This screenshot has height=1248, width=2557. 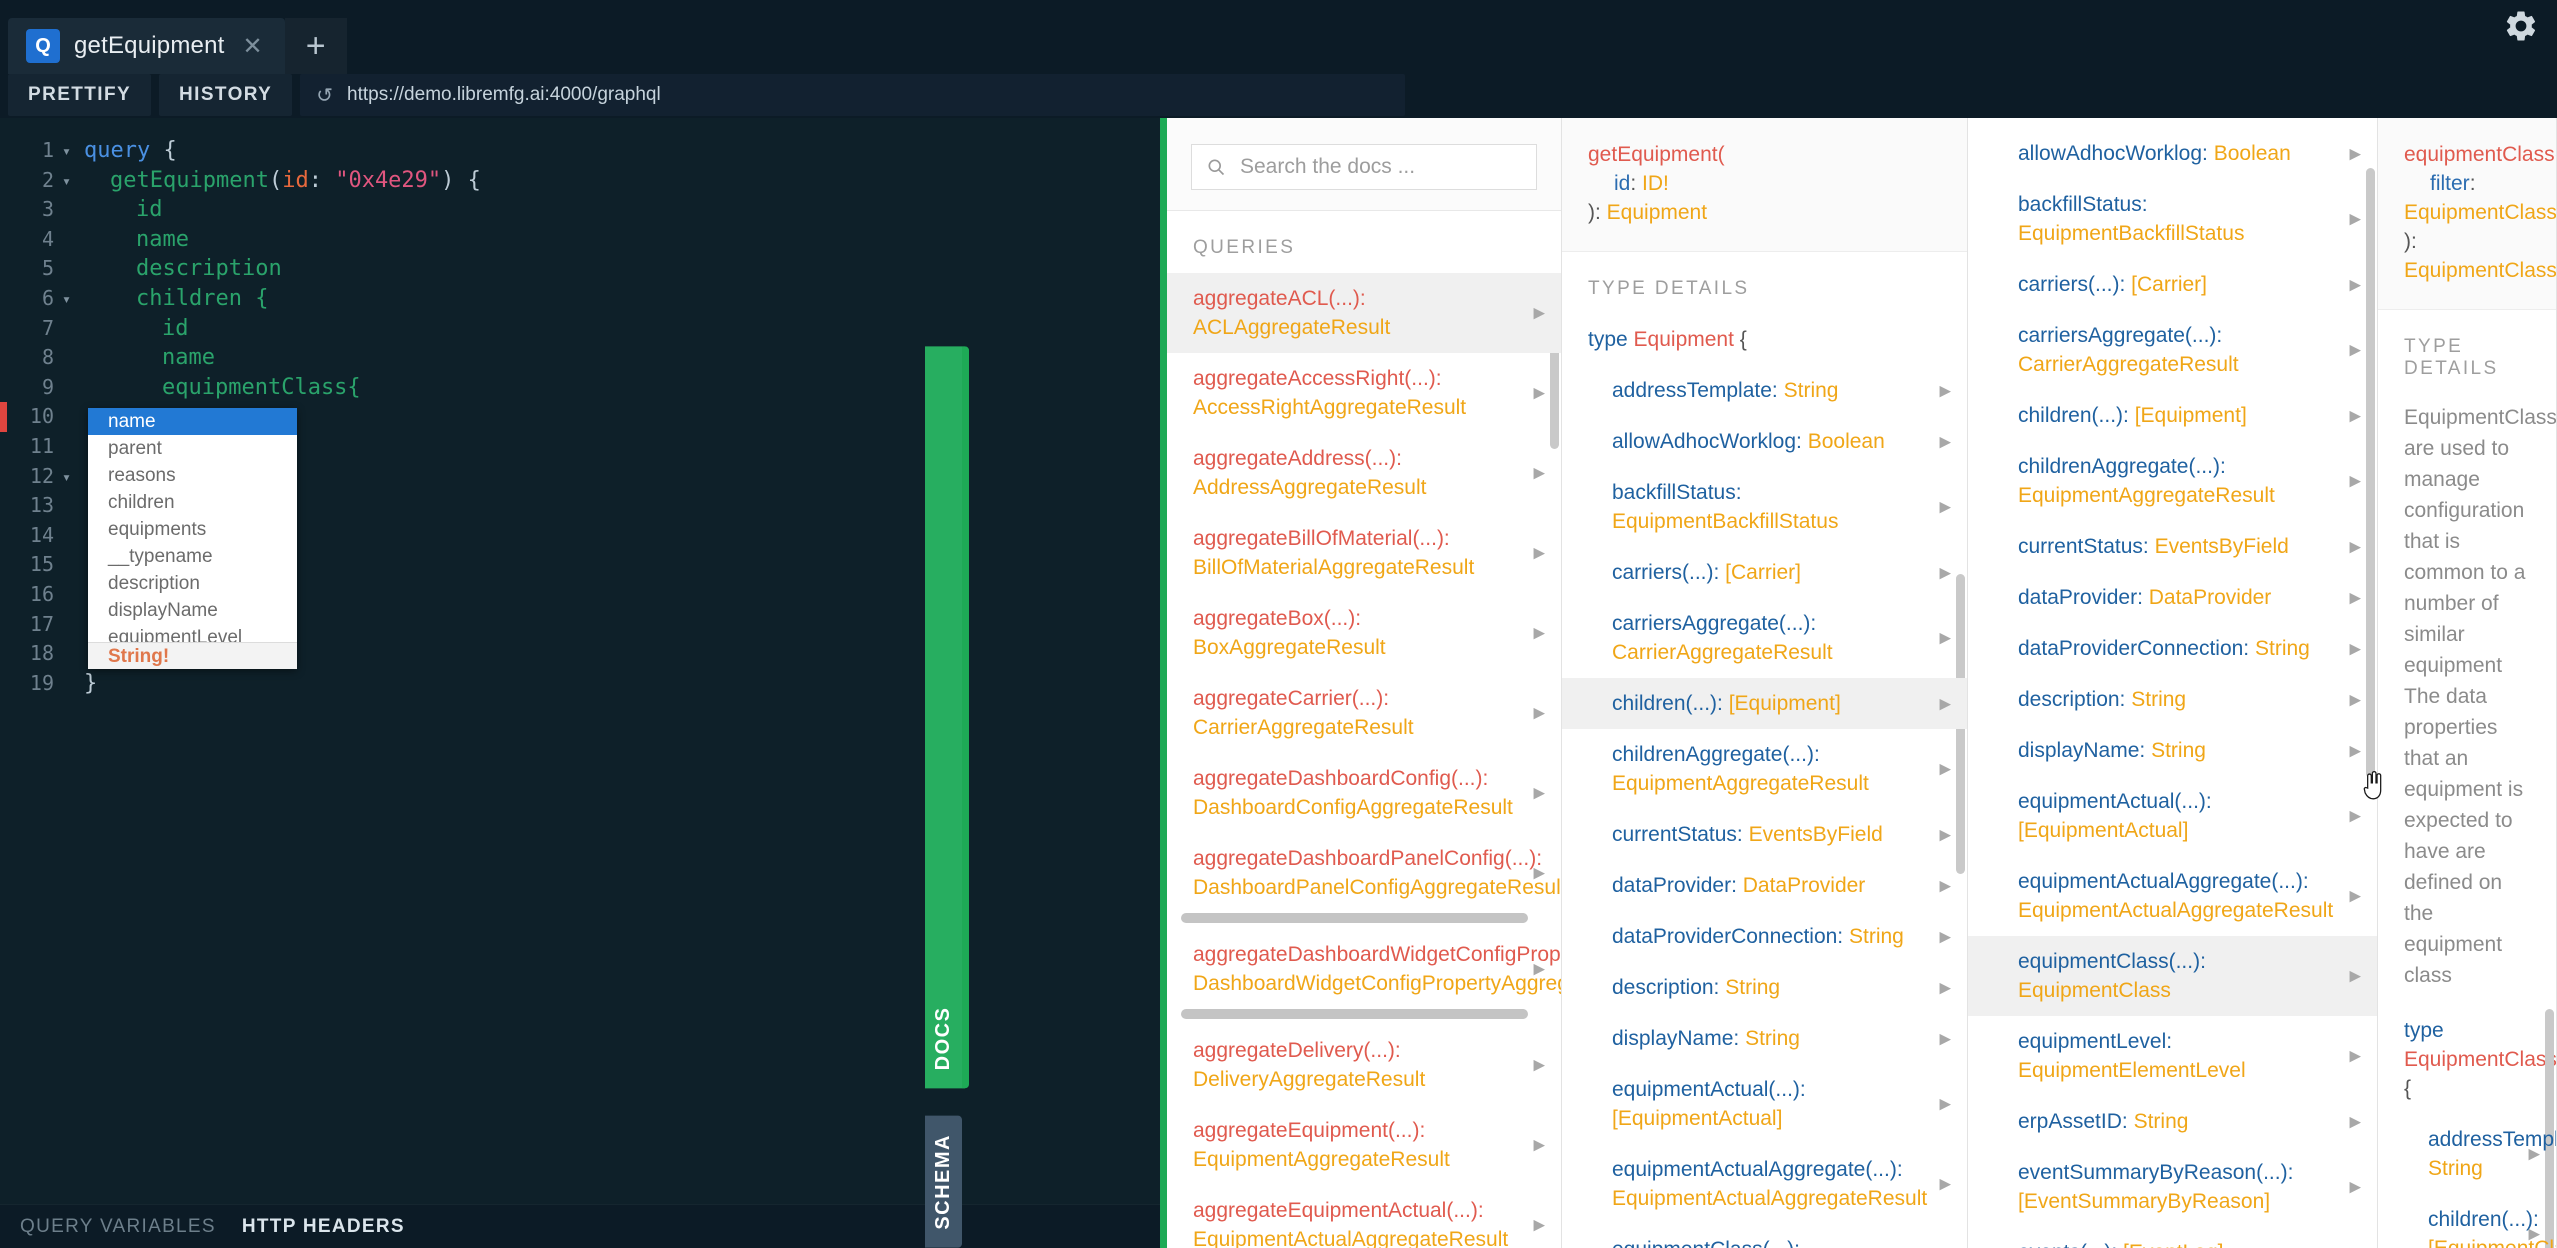 I want to click on docs-field-row: allowAdhocWorklog: Boolean ▶, so click(x=2172, y=153).